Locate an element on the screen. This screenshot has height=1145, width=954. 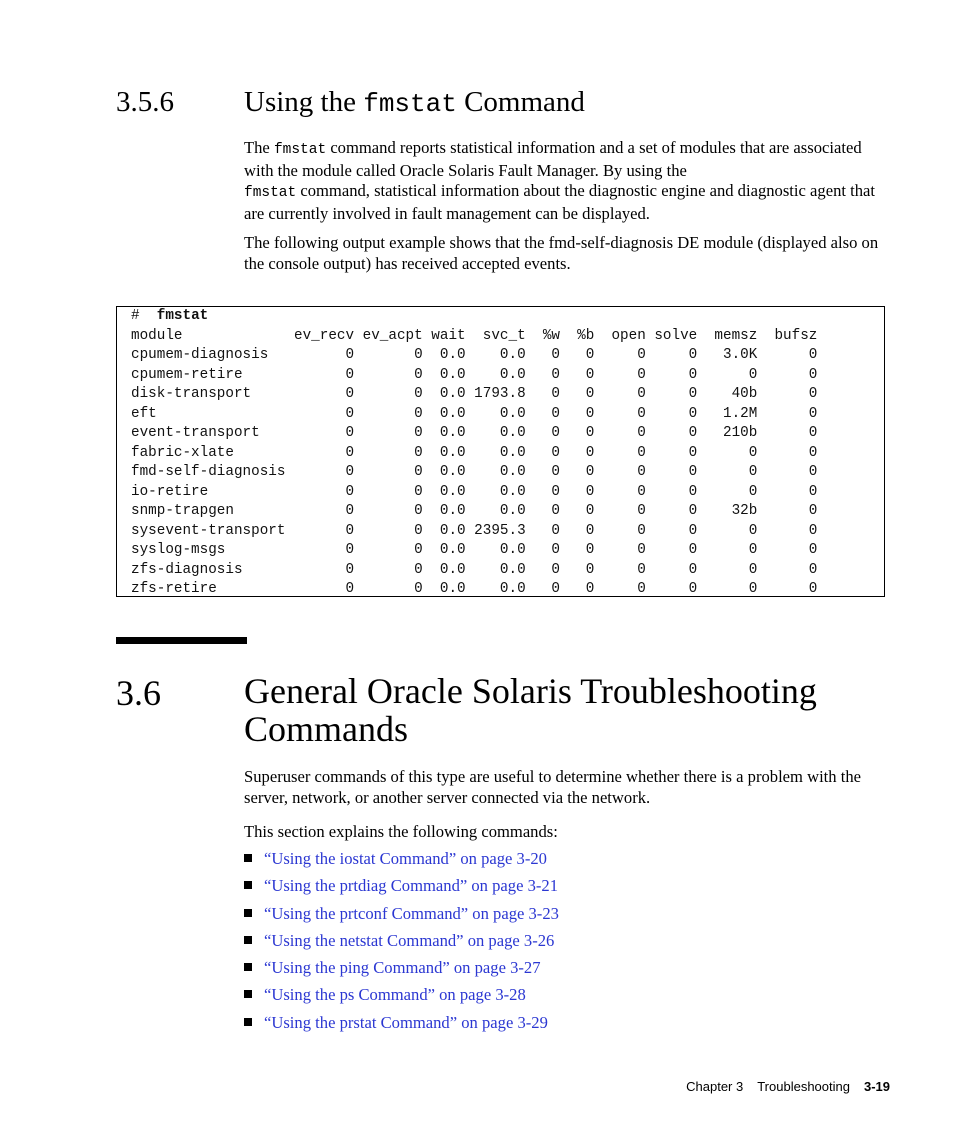
section-title-fmstat: Using the fmstat Command is located at coordinates (414, 102).